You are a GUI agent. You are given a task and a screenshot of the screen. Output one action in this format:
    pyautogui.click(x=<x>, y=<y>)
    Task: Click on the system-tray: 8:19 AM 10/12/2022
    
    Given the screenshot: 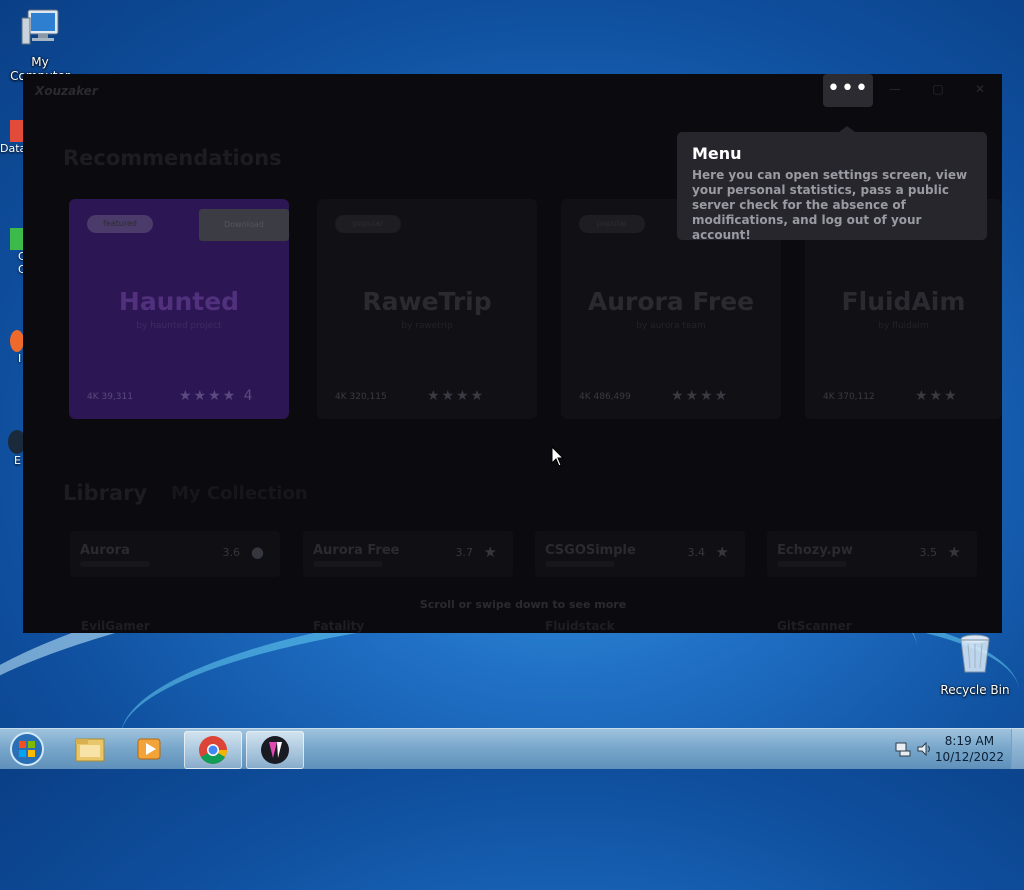 What is the action you would take?
    pyautogui.click(x=954, y=749)
    